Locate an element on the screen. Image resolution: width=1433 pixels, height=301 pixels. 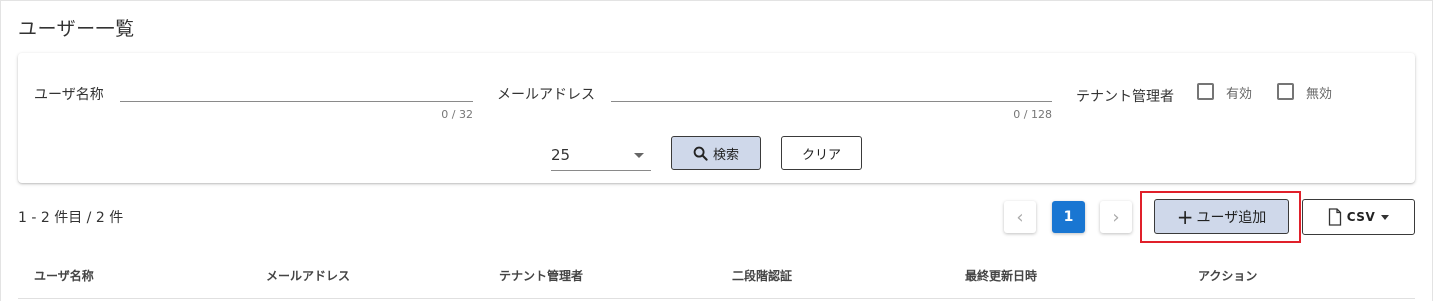
prev-page-button: ‹ is located at coordinates (1020, 217).